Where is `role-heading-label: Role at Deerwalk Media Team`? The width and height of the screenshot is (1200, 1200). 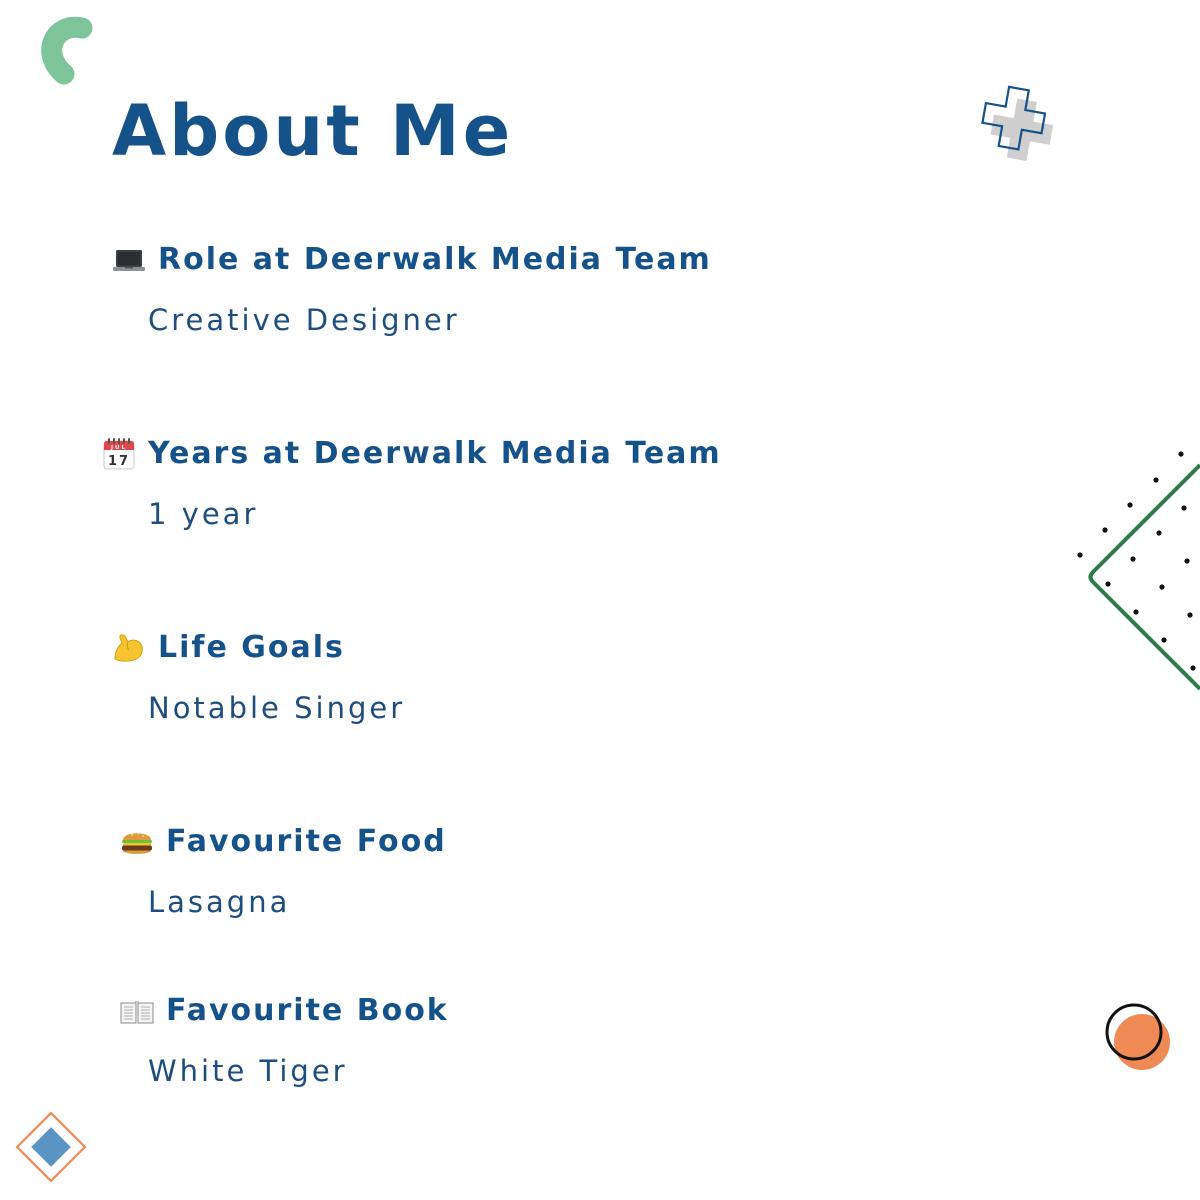
role-heading-label: Role at Deerwalk Media Team is located at coordinates (435, 259).